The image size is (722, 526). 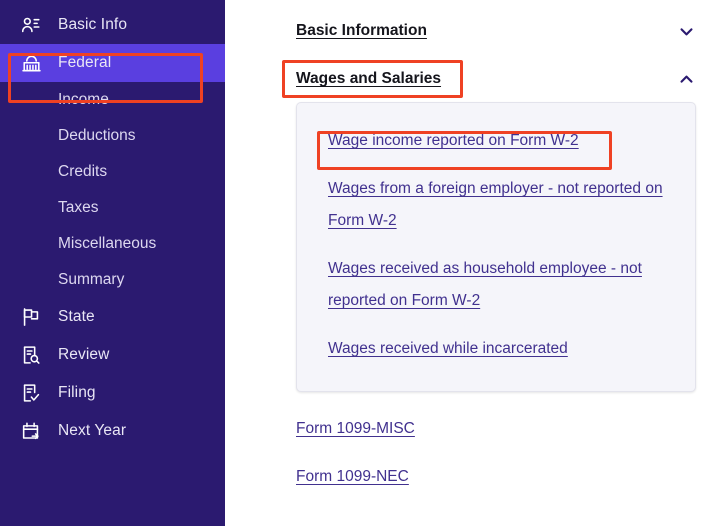 What do you see at coordinates (500, 31) in the screenshot?
I see `section-basic-information: Basic Information` at bounding box center [500, 31].